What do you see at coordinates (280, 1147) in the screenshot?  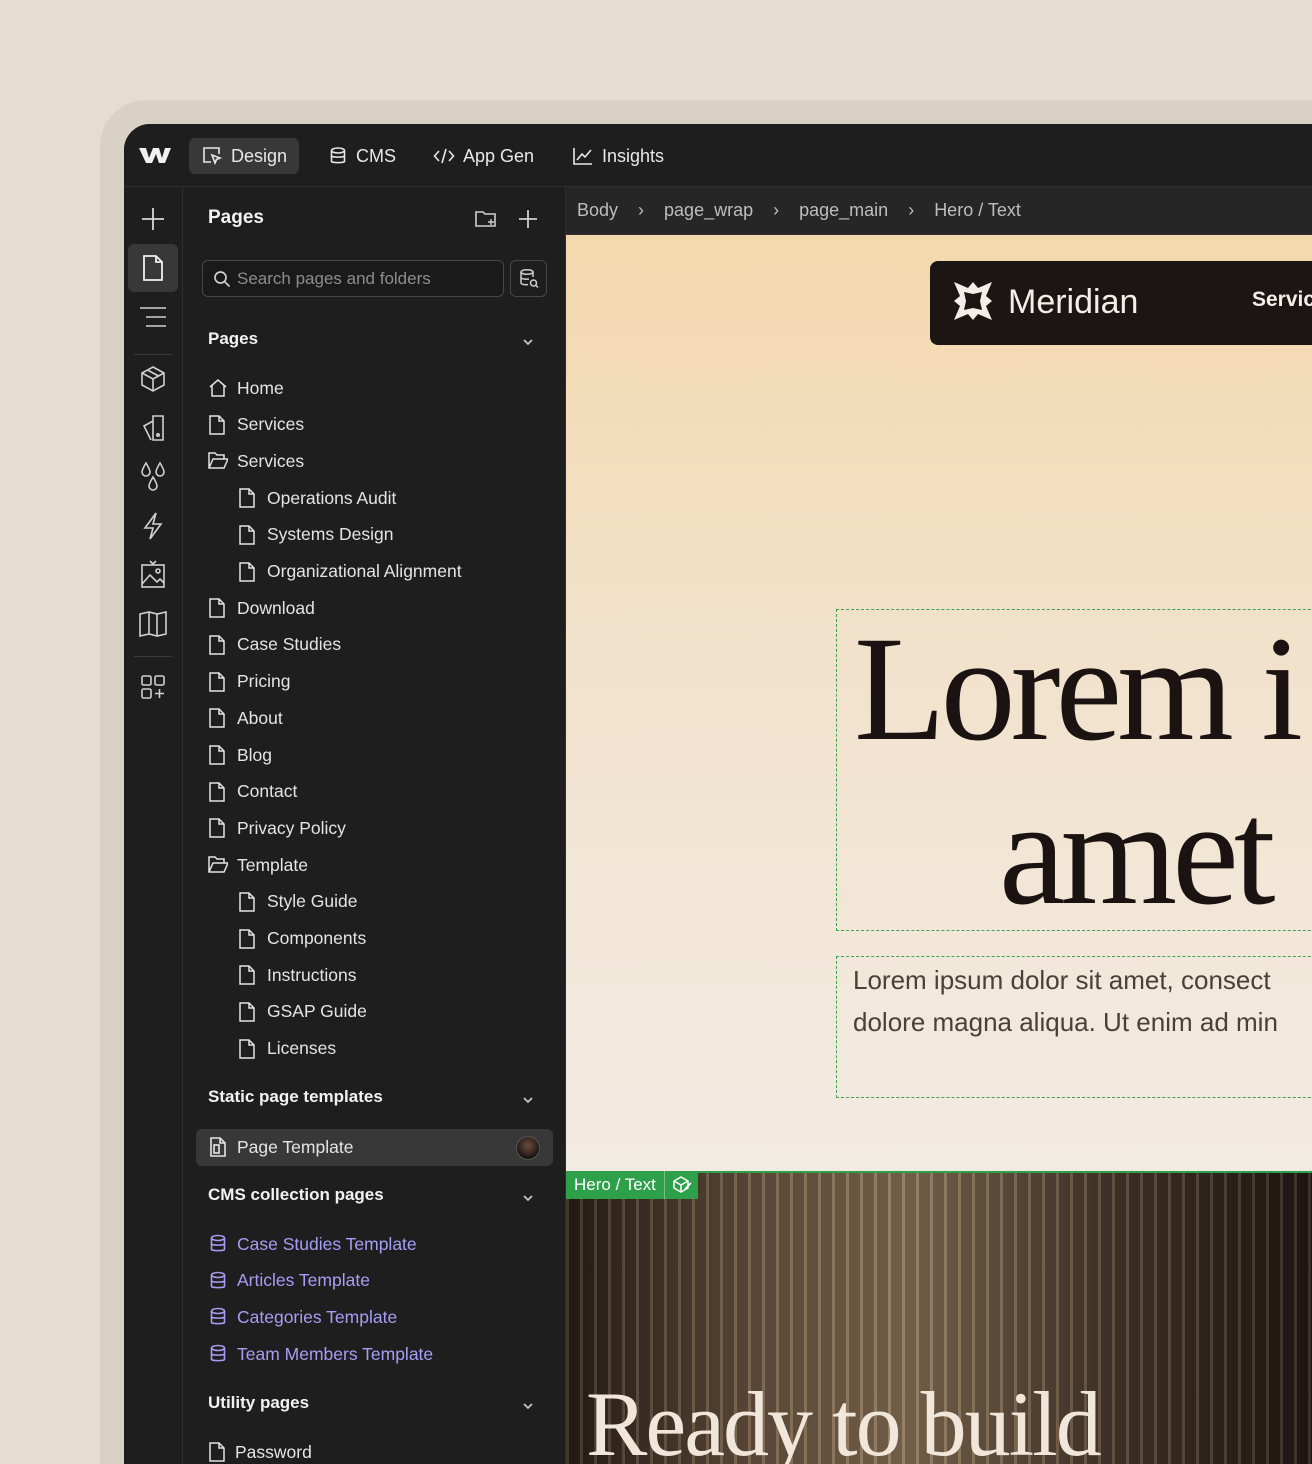 I see `list-item-page-template: Page Template` at bounding box center [280, 1147].